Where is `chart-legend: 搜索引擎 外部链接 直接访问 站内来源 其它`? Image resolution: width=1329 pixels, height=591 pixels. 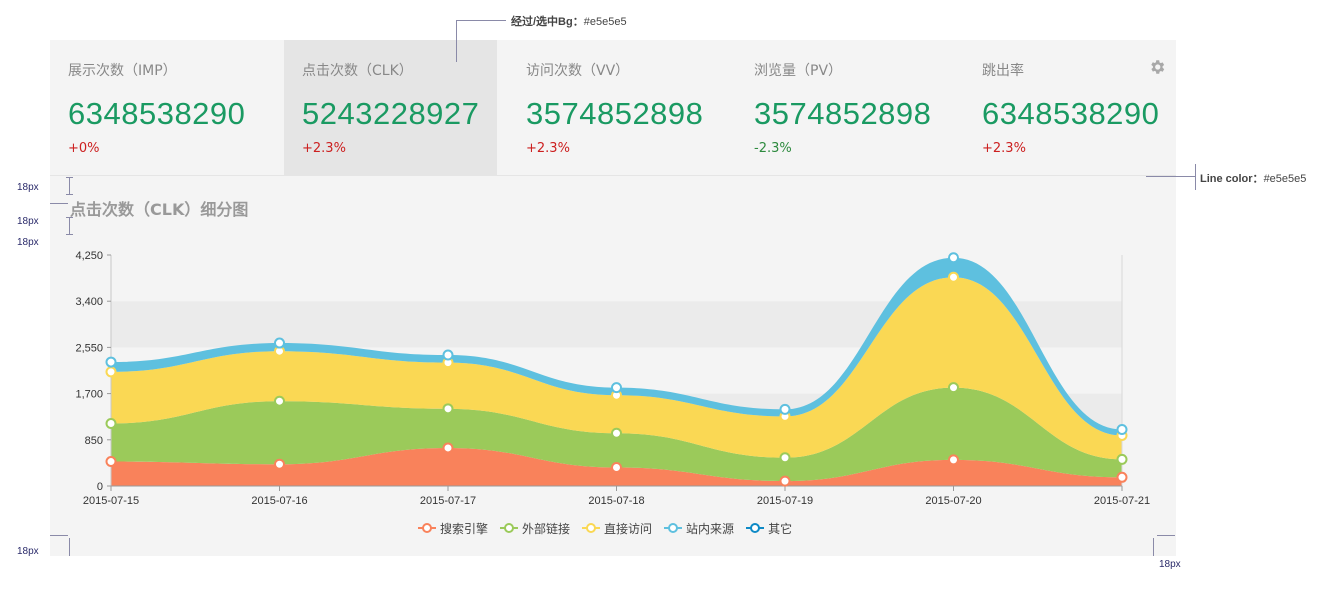 chart-legend: 搜索引擎 外部链接 直接访问 站内来源 其它 is located at coordinates (605, 528).